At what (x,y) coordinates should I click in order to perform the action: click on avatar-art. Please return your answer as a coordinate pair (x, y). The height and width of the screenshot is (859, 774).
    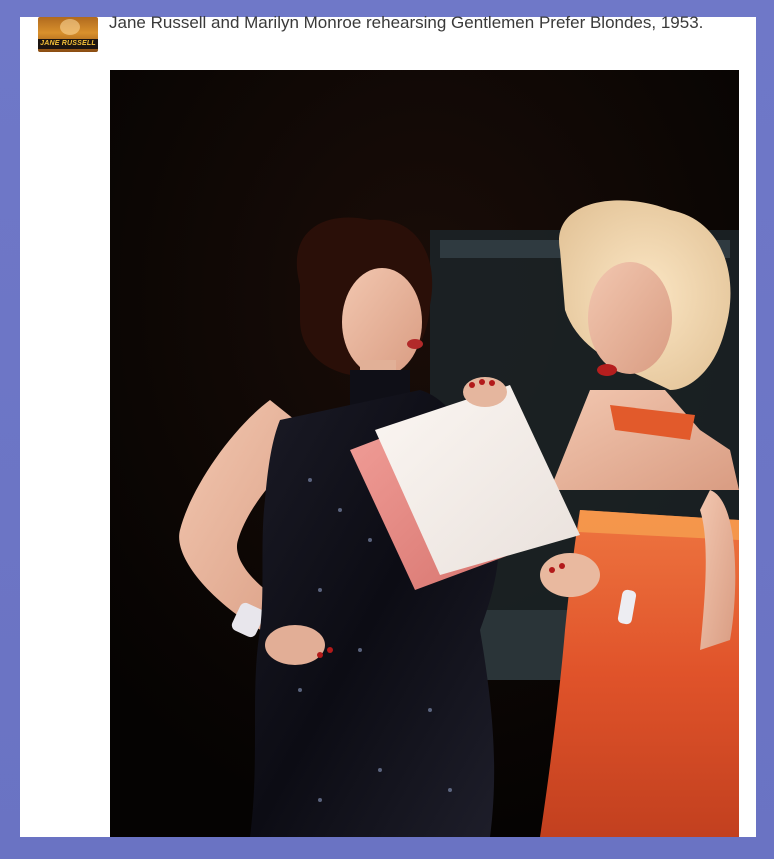
    Looking at the image, I should click on (70, 27).